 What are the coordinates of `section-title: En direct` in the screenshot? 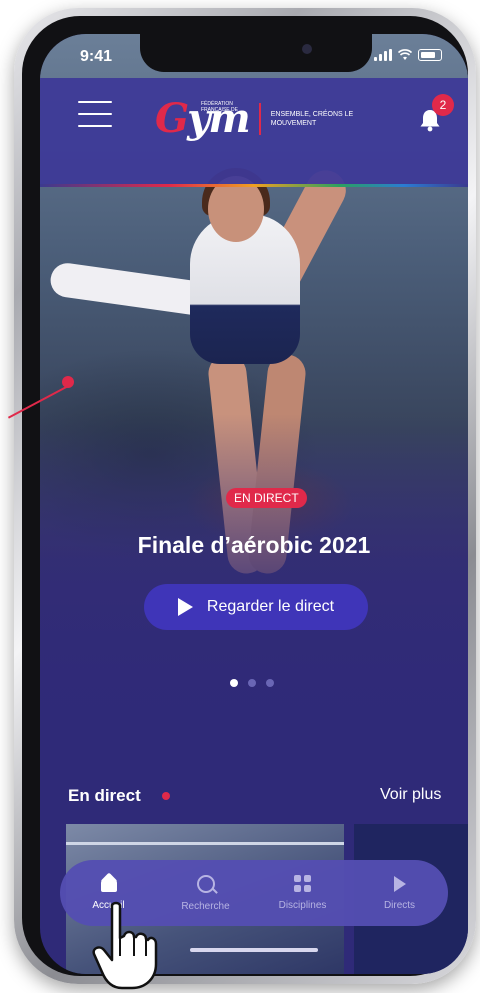 It's located at (104, 795).